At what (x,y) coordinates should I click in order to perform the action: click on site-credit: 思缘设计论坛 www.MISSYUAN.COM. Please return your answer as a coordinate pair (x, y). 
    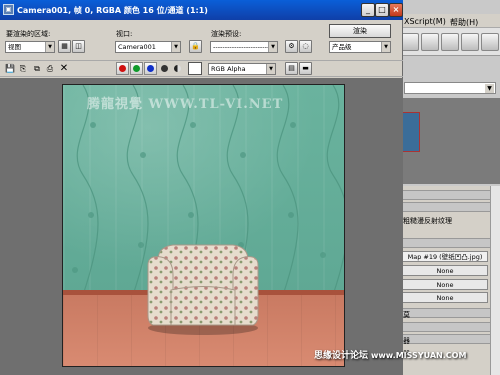
    Looking at the image, I should click on (407, 359).